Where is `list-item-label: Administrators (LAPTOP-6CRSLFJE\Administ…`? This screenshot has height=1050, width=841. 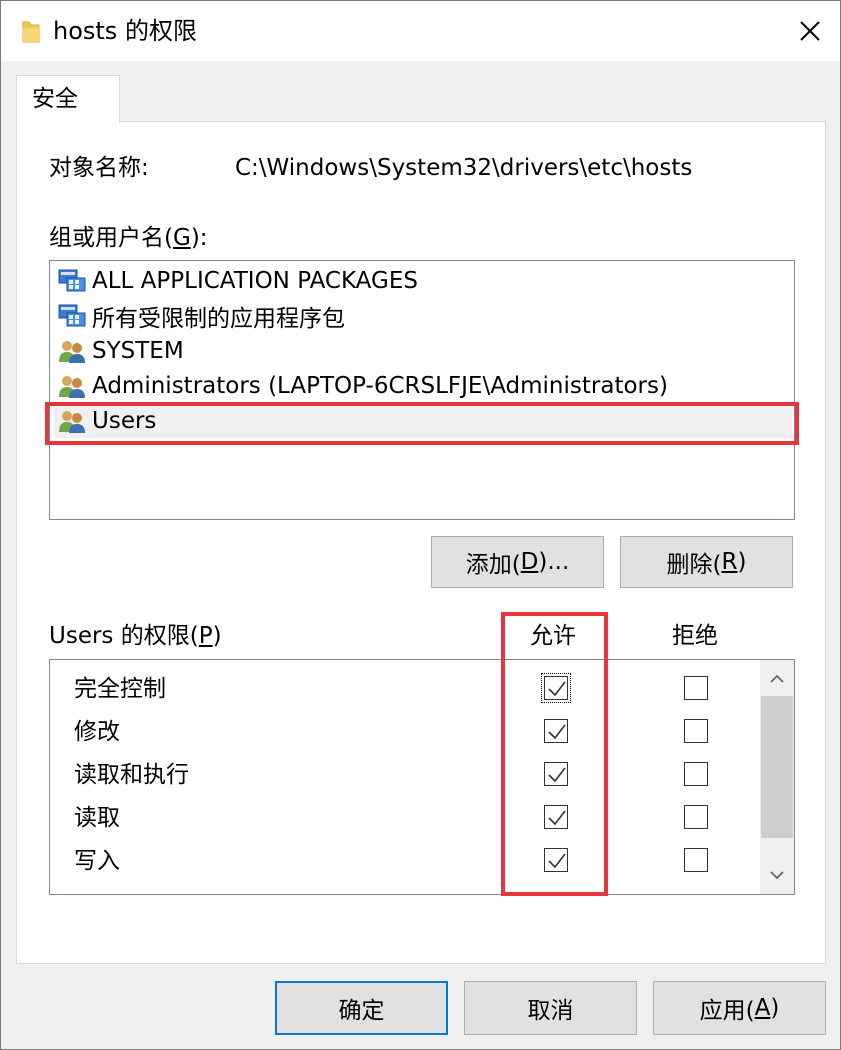 list-item-label: Administrators (LAPTOP-6CRSLFJE\Administ… is located at coordinates (380, 386).